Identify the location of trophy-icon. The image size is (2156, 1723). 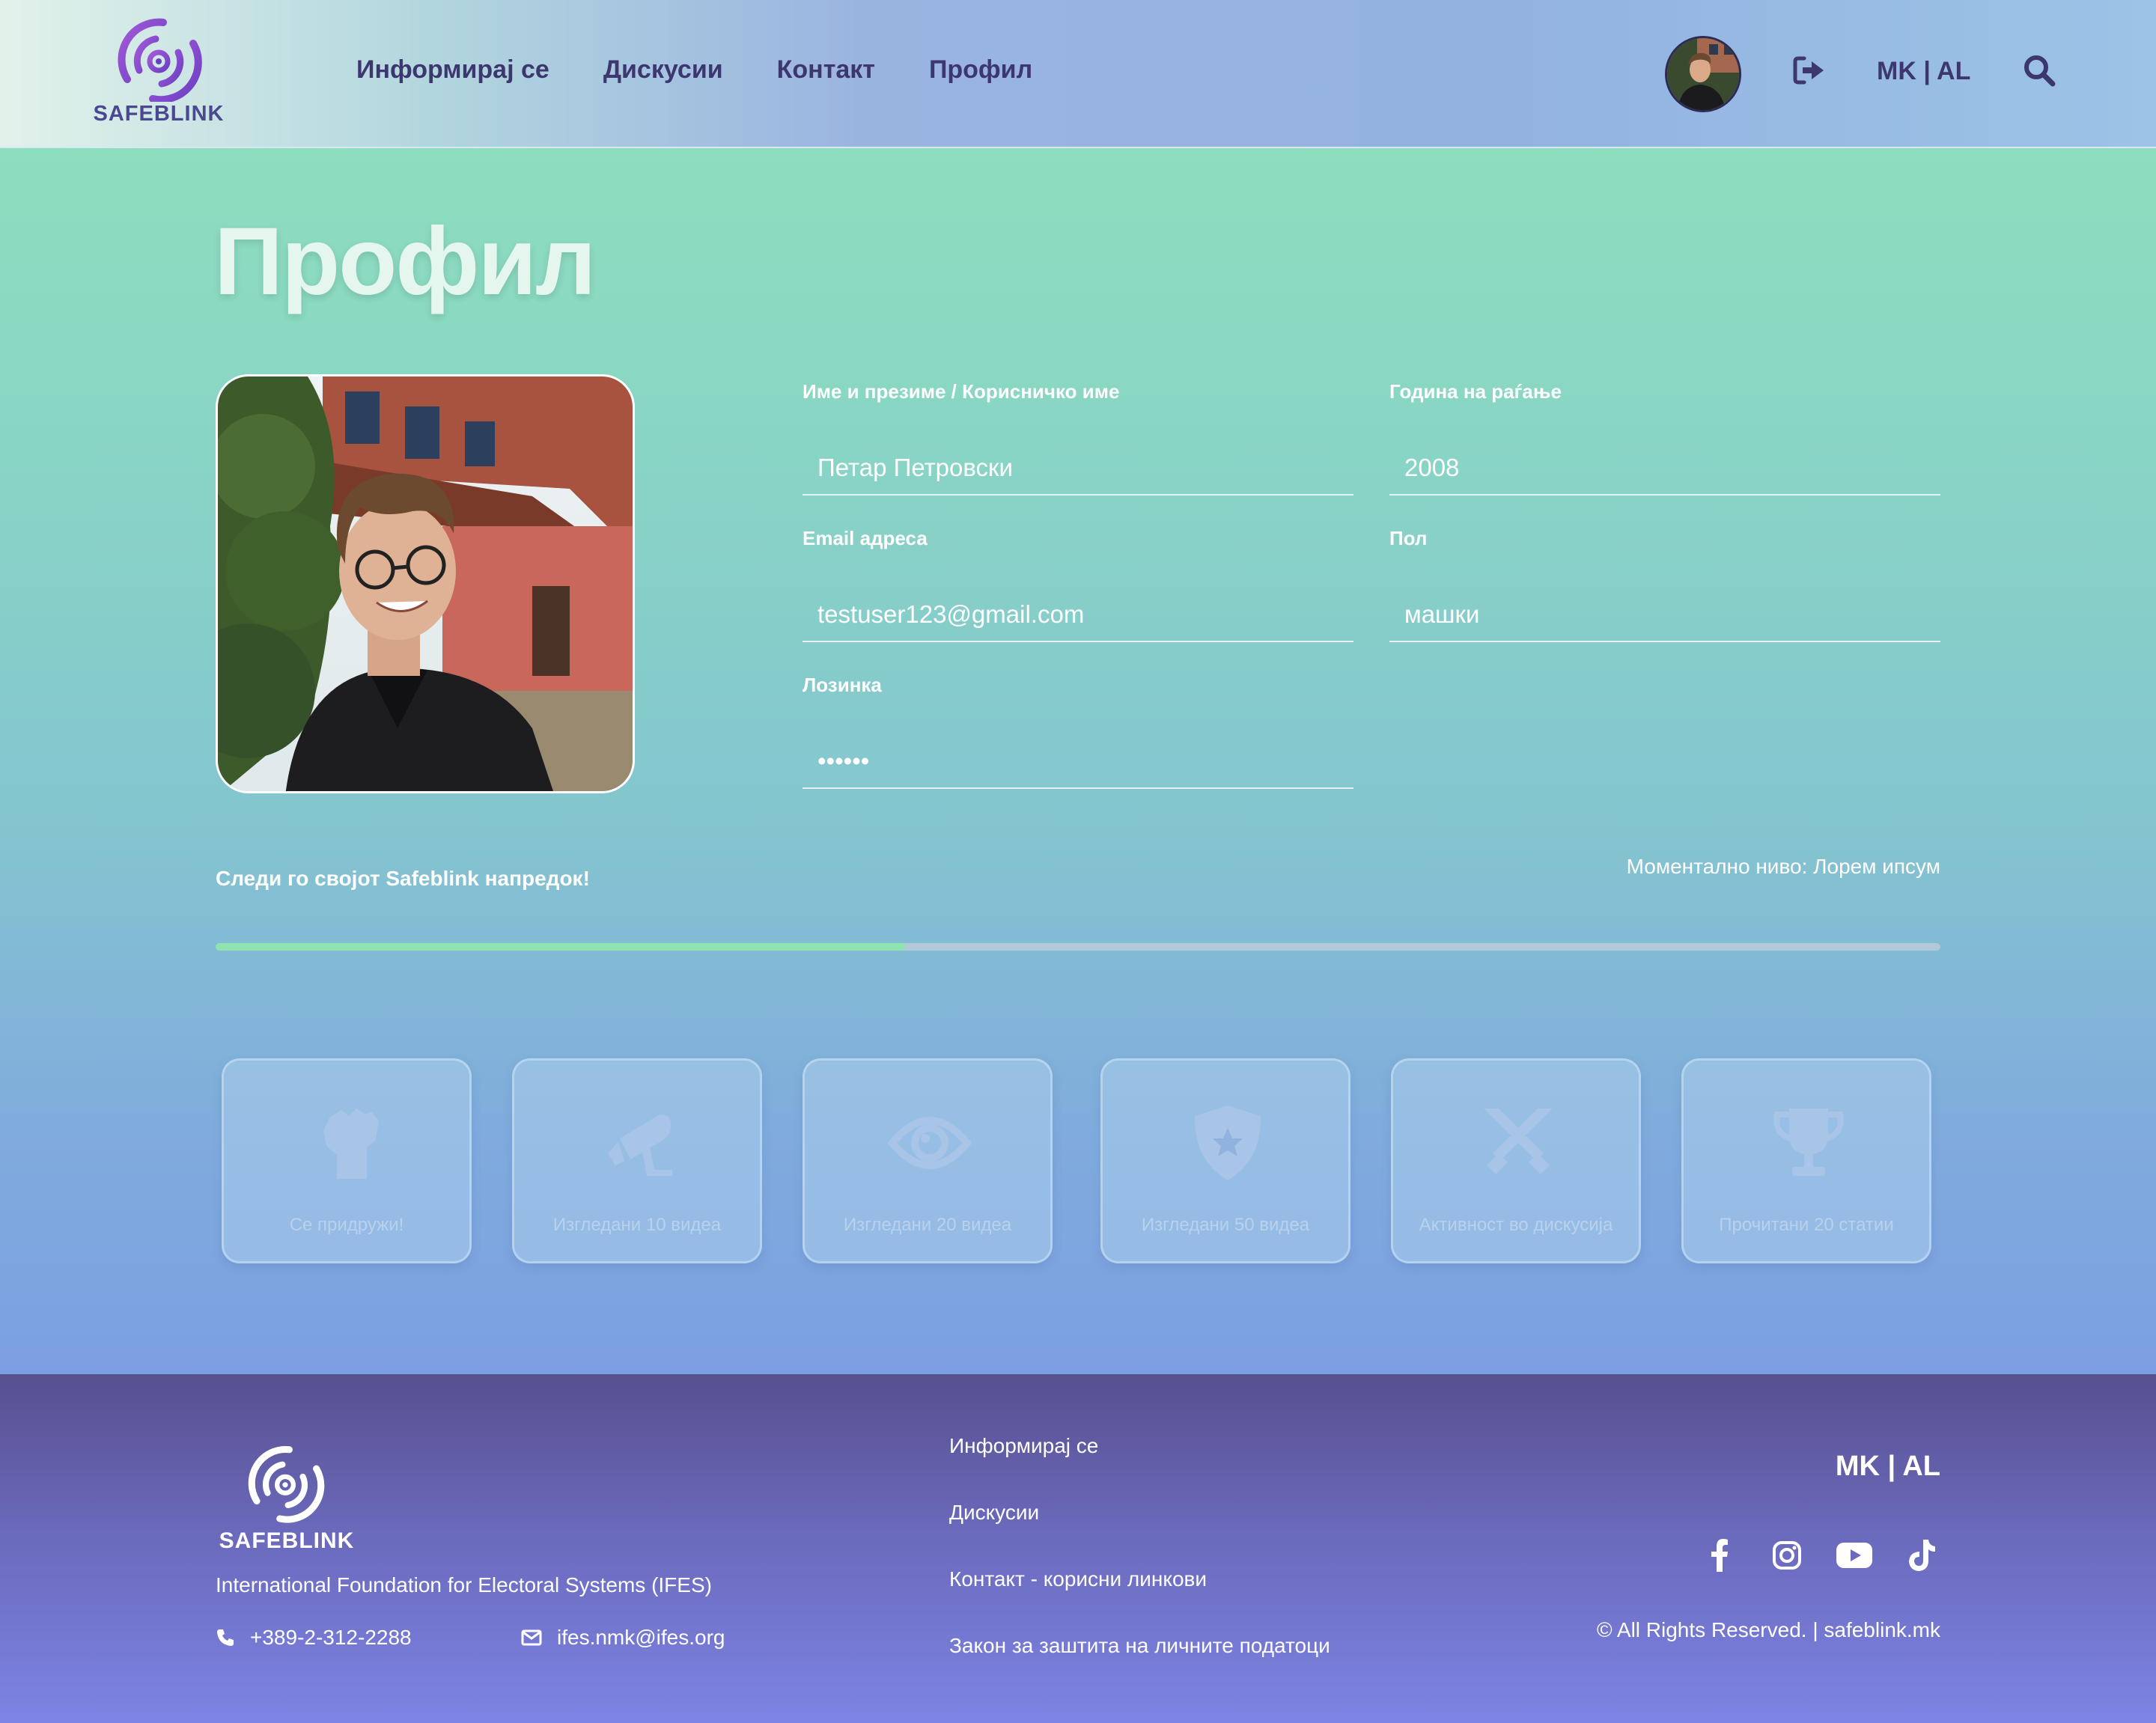
(1808, 1142).